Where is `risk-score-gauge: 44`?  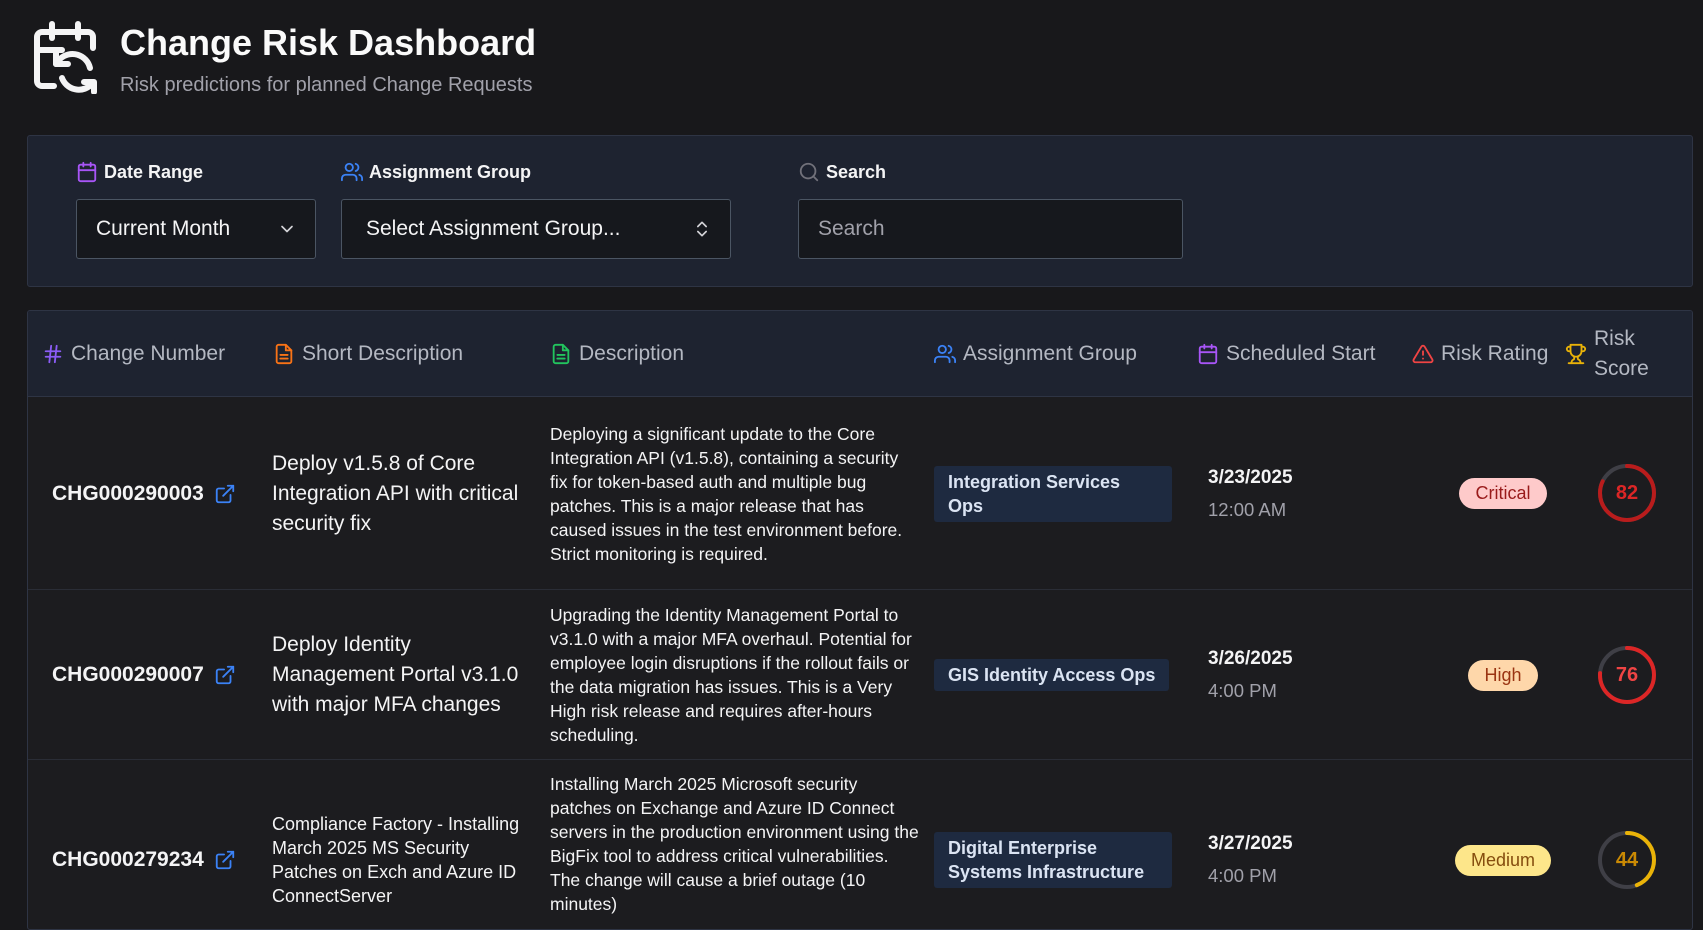 risk-score-gauge: 44 is located at coordinates (1627, 860).